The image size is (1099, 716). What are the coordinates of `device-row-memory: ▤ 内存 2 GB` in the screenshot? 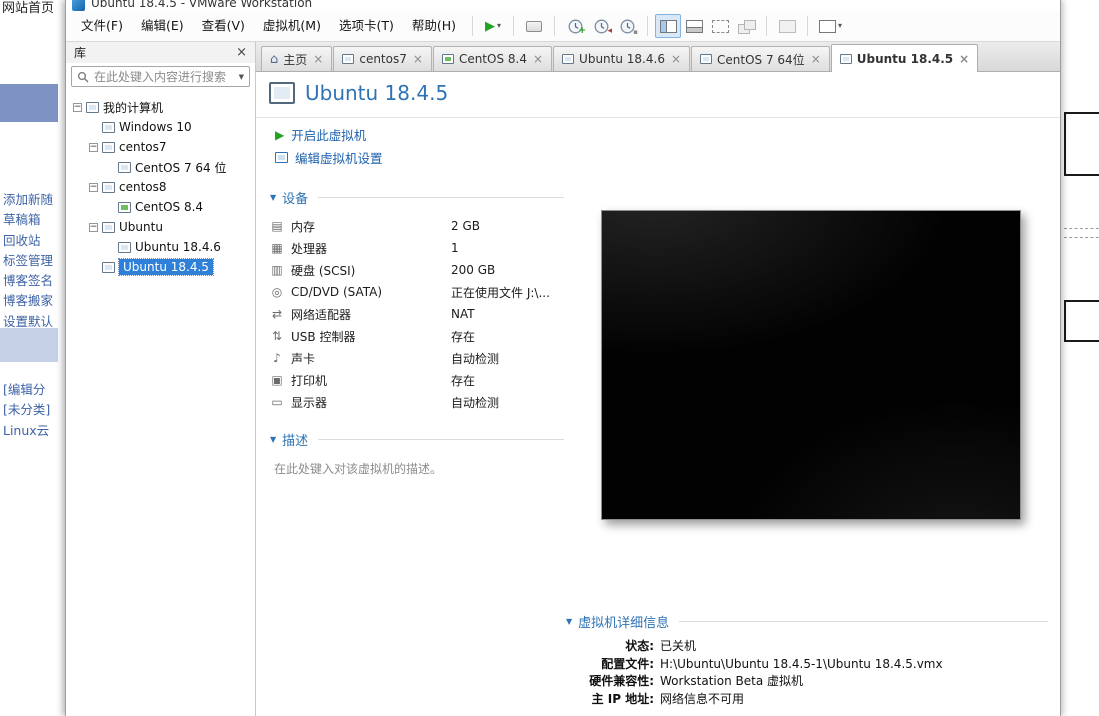 It's located at (417, 226).